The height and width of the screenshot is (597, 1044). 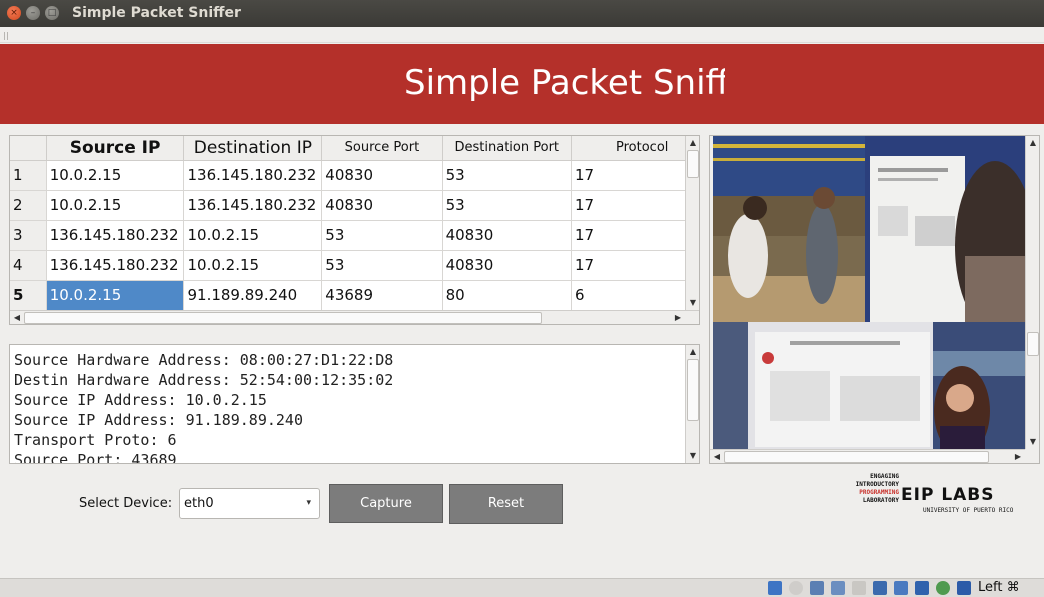 What do you see at coordinates (507, 148) in the screenshot?
I see `column-header-destination-port: Destination Port` at bounding box center [507, 148].